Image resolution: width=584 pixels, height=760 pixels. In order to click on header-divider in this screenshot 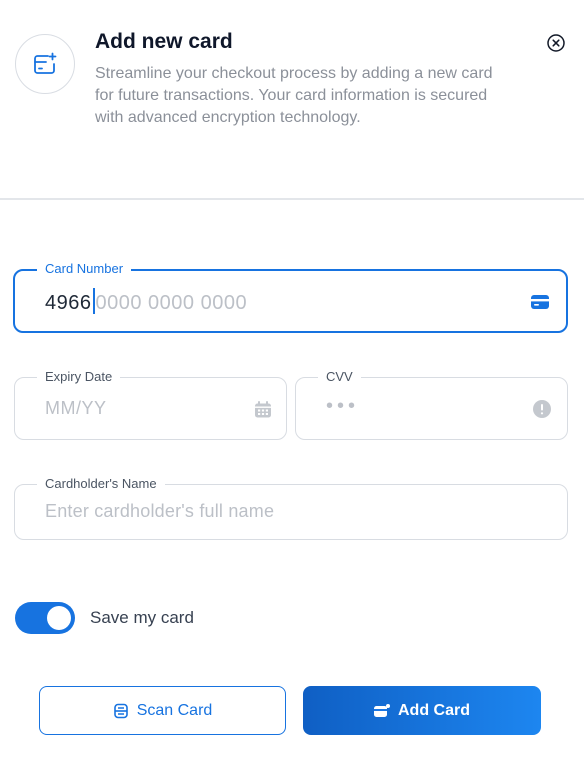, I will do `click(292, 199)`.